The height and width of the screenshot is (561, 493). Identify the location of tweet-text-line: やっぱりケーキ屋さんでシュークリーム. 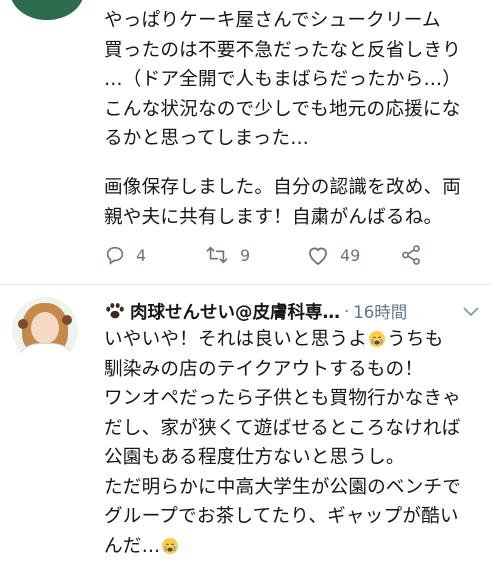
(282, 21).